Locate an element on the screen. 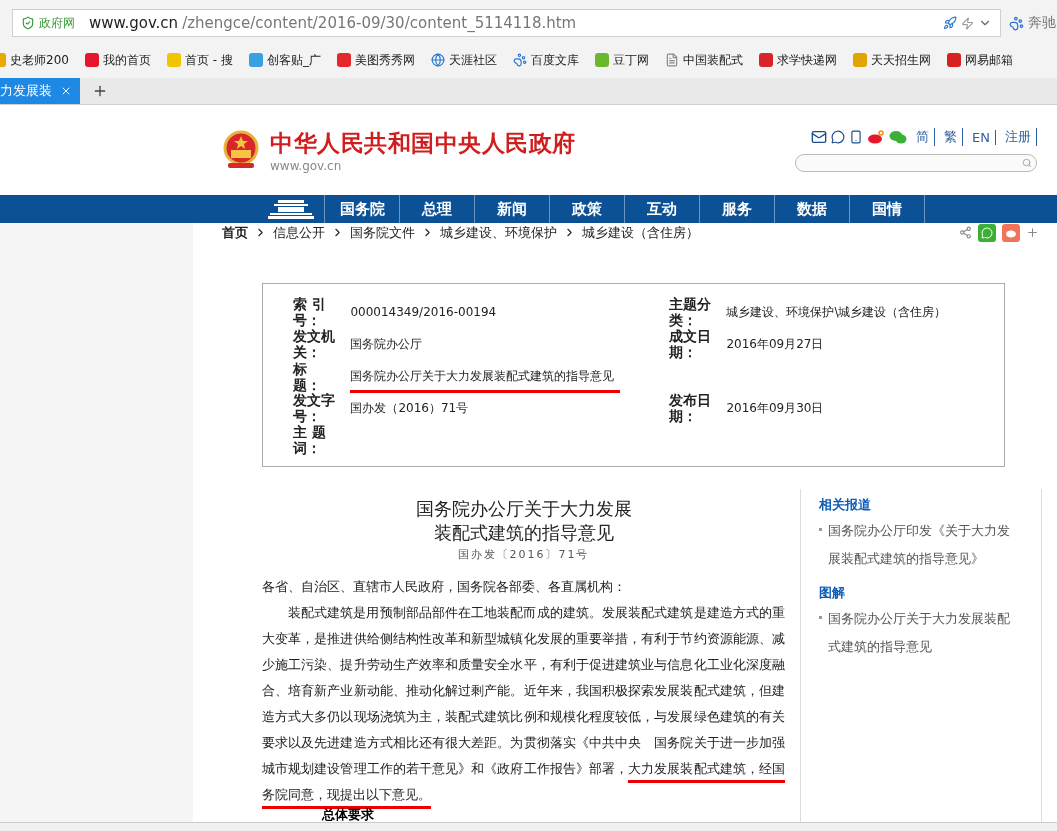 This screenshot has width=1057, height=831. nav-item: 总理 is located at coordinates (437, 209).